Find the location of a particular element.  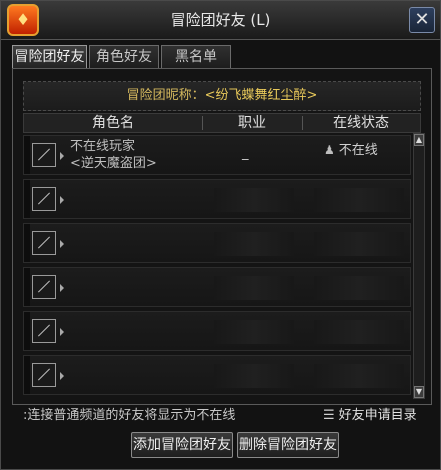

friend-requests-link: ☰ 好友申请目录 is located at coordinates (370, 413).